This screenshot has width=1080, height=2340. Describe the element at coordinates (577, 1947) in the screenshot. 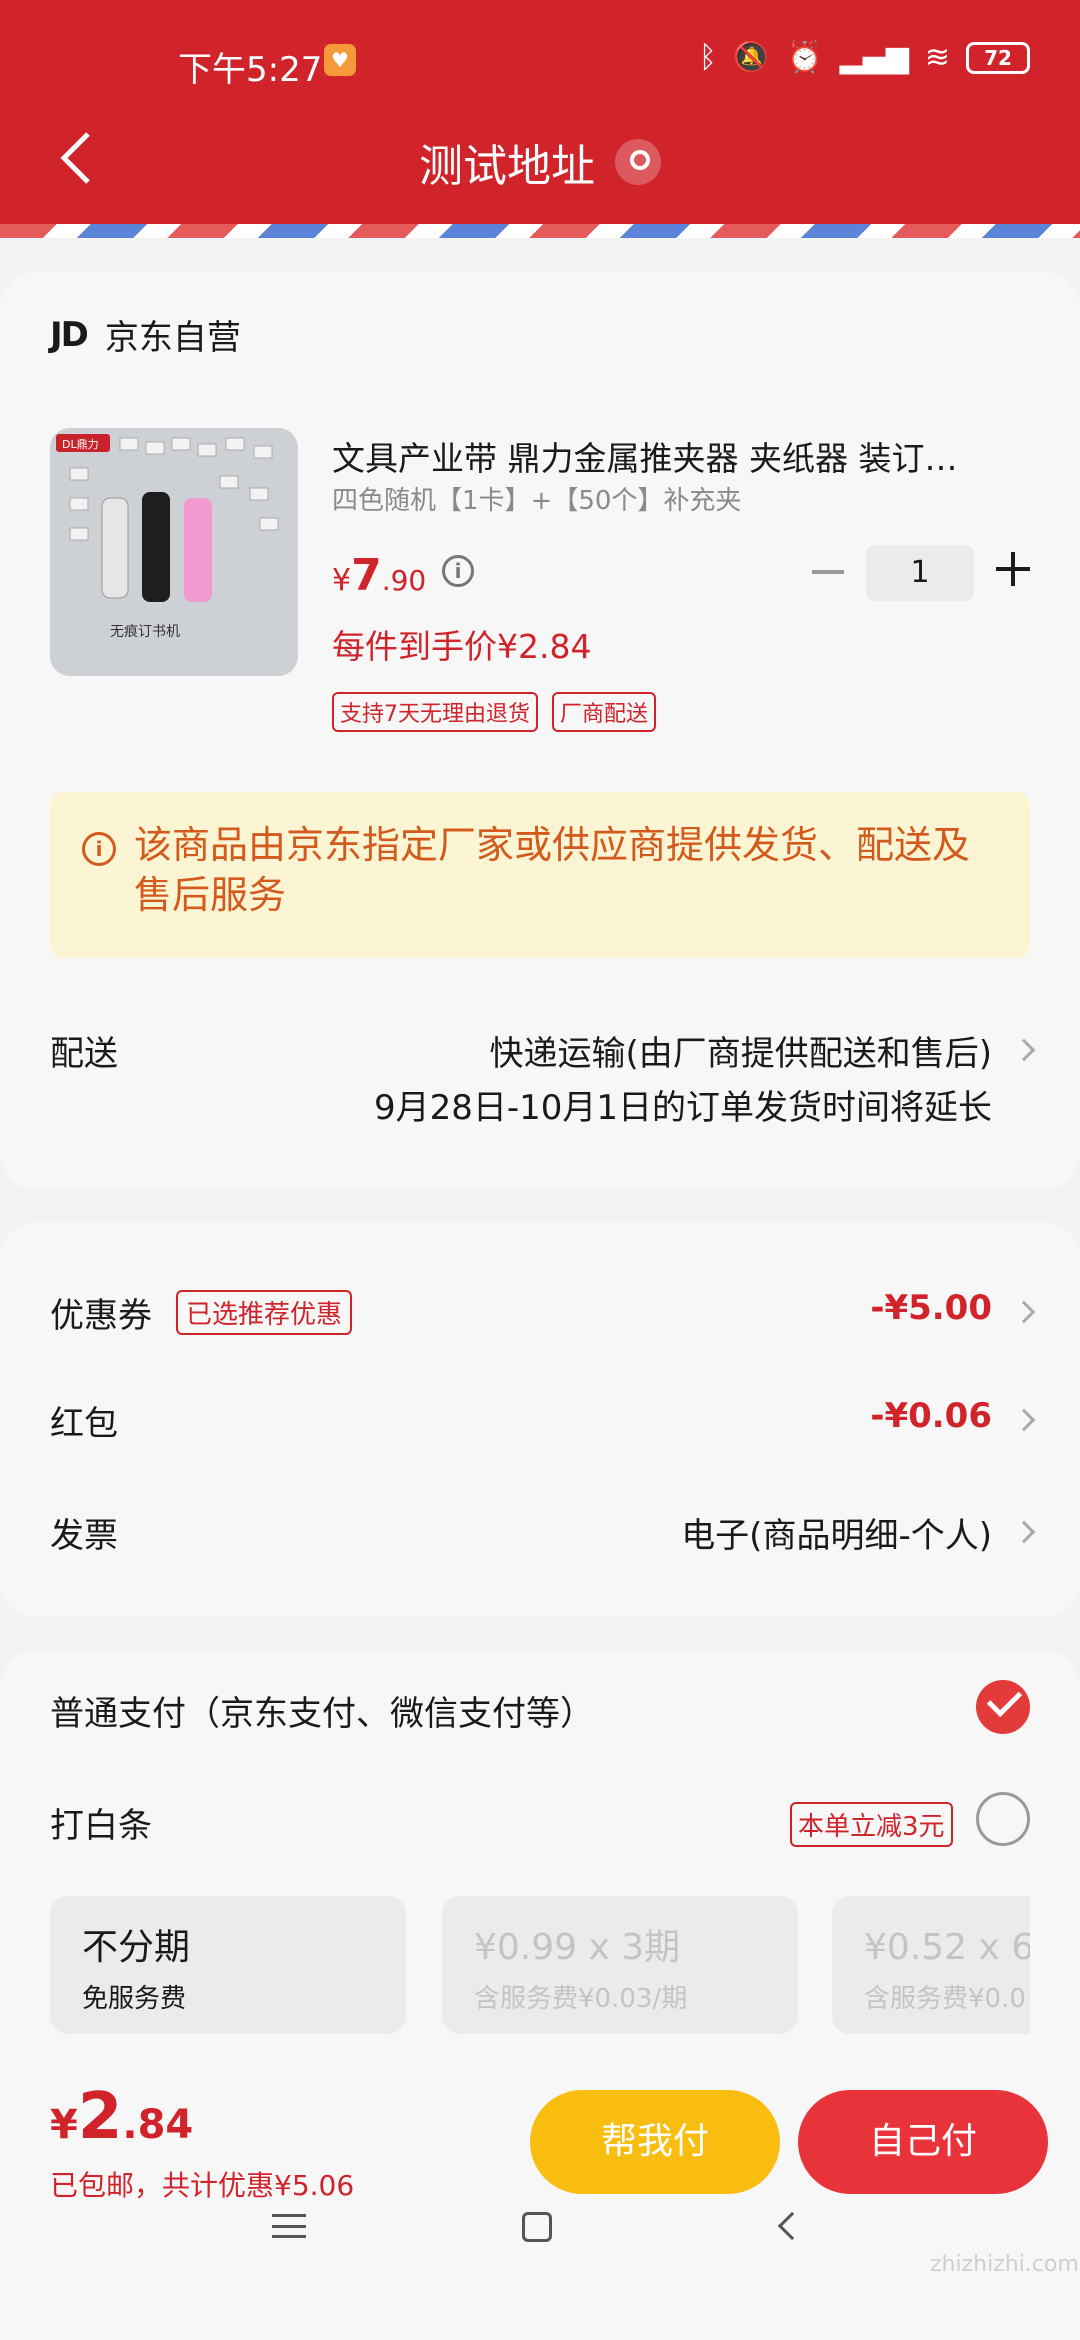

I see `plan-main: ¥0.99 x 3期` at that location.